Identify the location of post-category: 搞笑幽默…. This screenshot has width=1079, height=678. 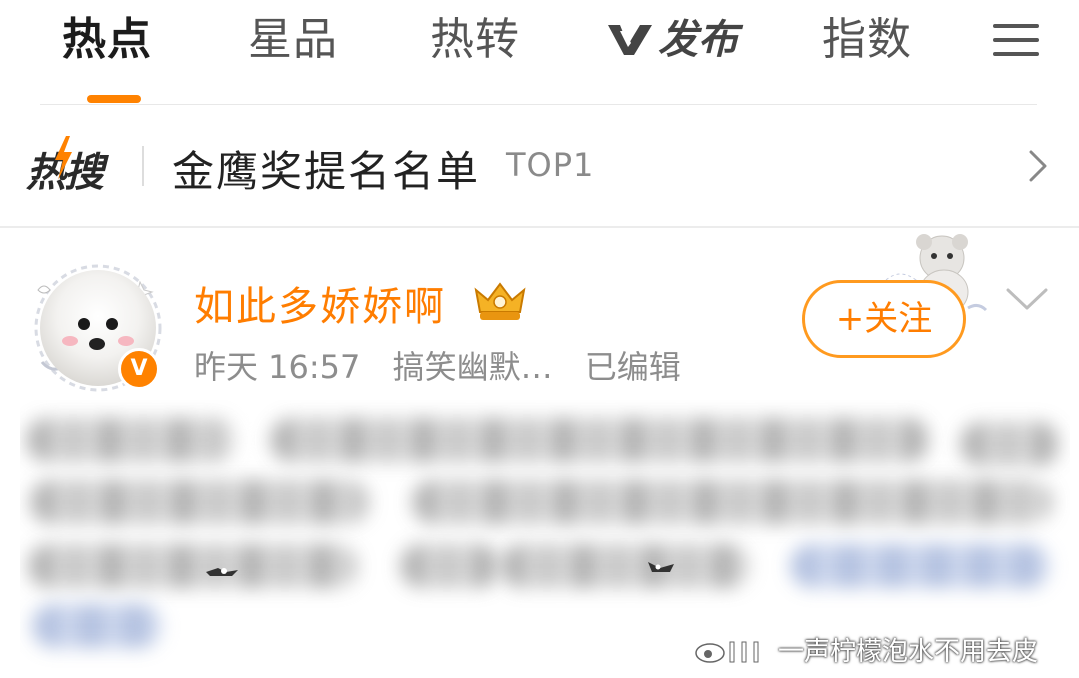
(473, 367).